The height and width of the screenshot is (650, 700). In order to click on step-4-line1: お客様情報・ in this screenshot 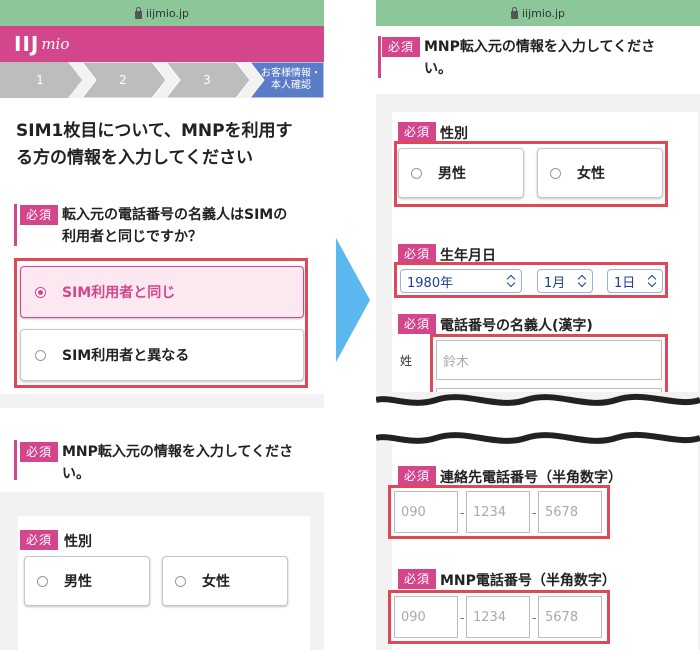, I will do `click(291, 73)`.